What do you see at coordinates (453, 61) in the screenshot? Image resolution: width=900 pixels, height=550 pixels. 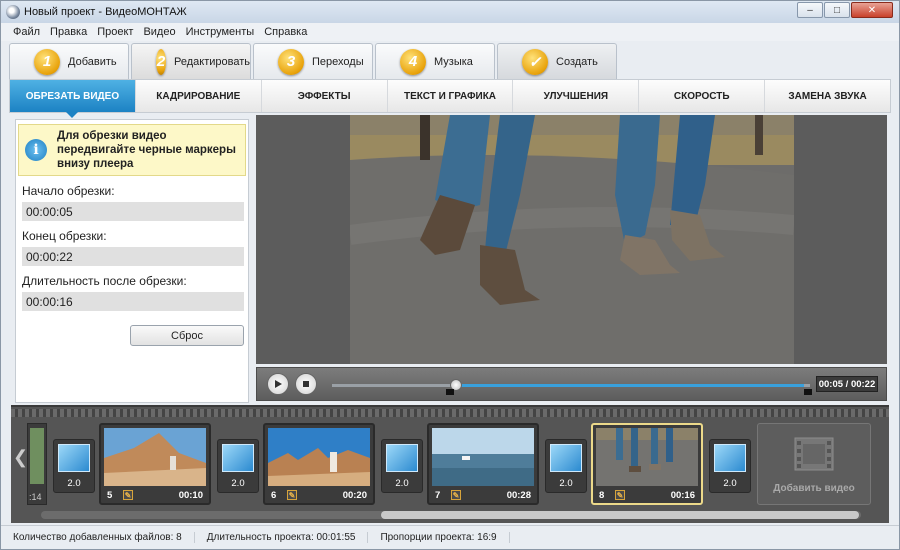 I see `step-label: Музыка` at bounding box center [453, 61].